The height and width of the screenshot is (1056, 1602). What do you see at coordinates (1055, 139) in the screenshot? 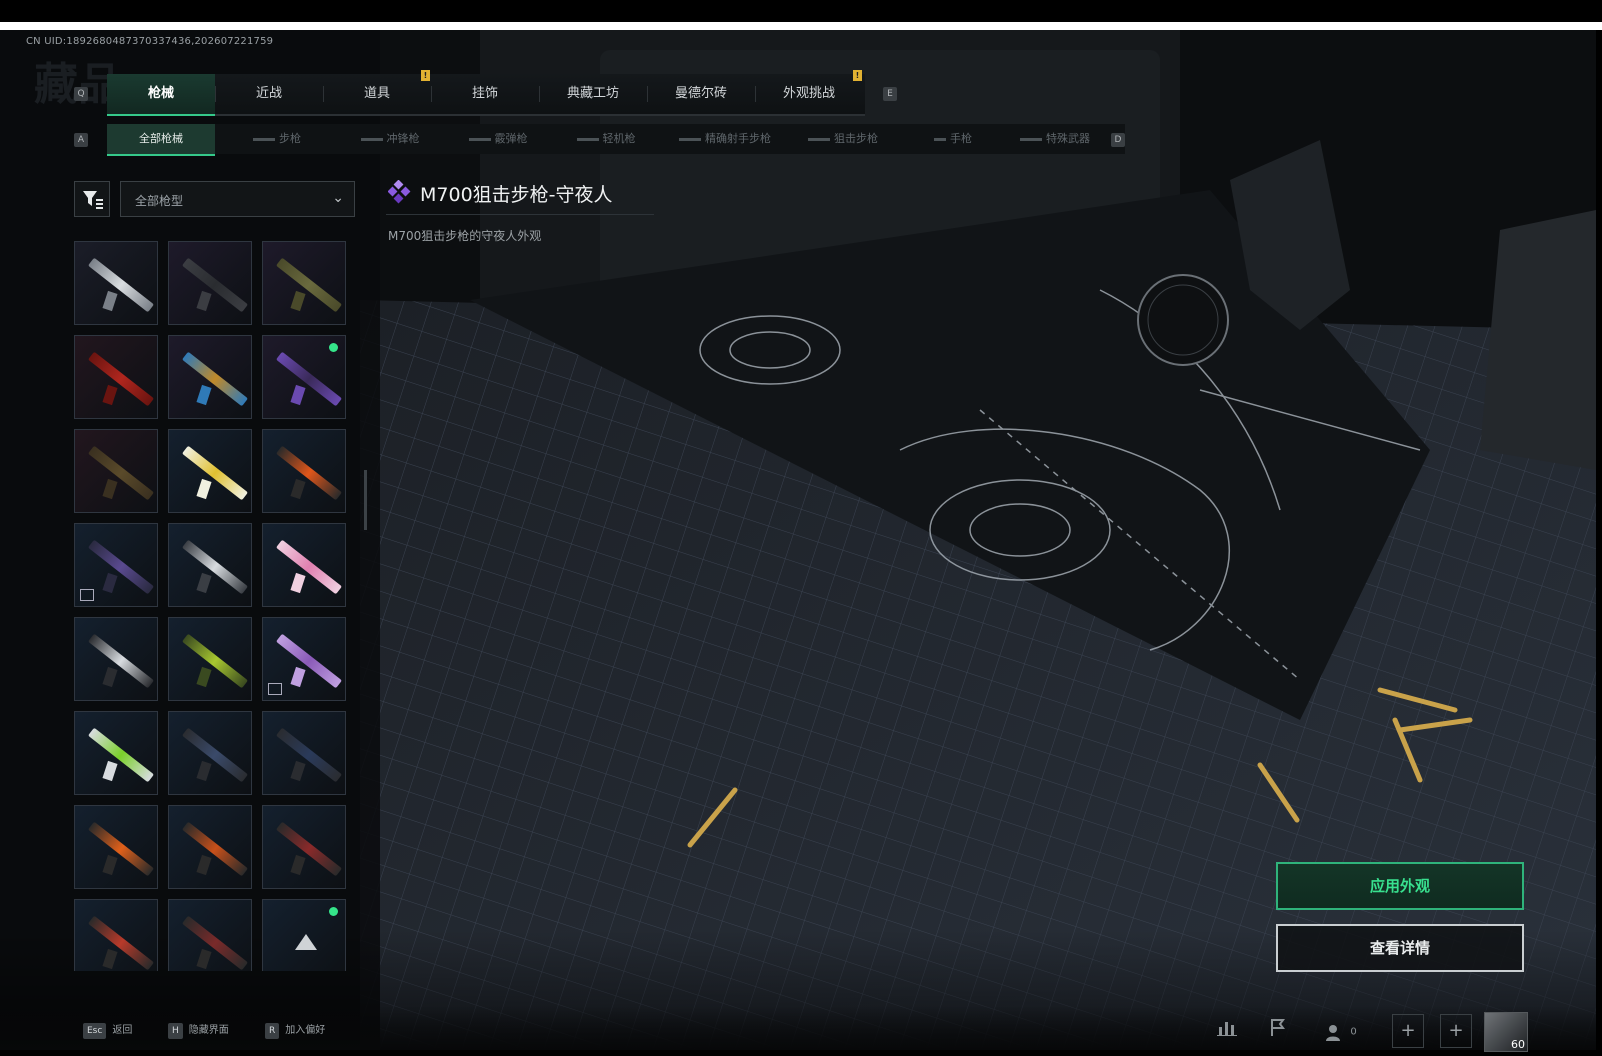
I see `subtab-special: 特殊武器` at bounding box center [1055, 139].